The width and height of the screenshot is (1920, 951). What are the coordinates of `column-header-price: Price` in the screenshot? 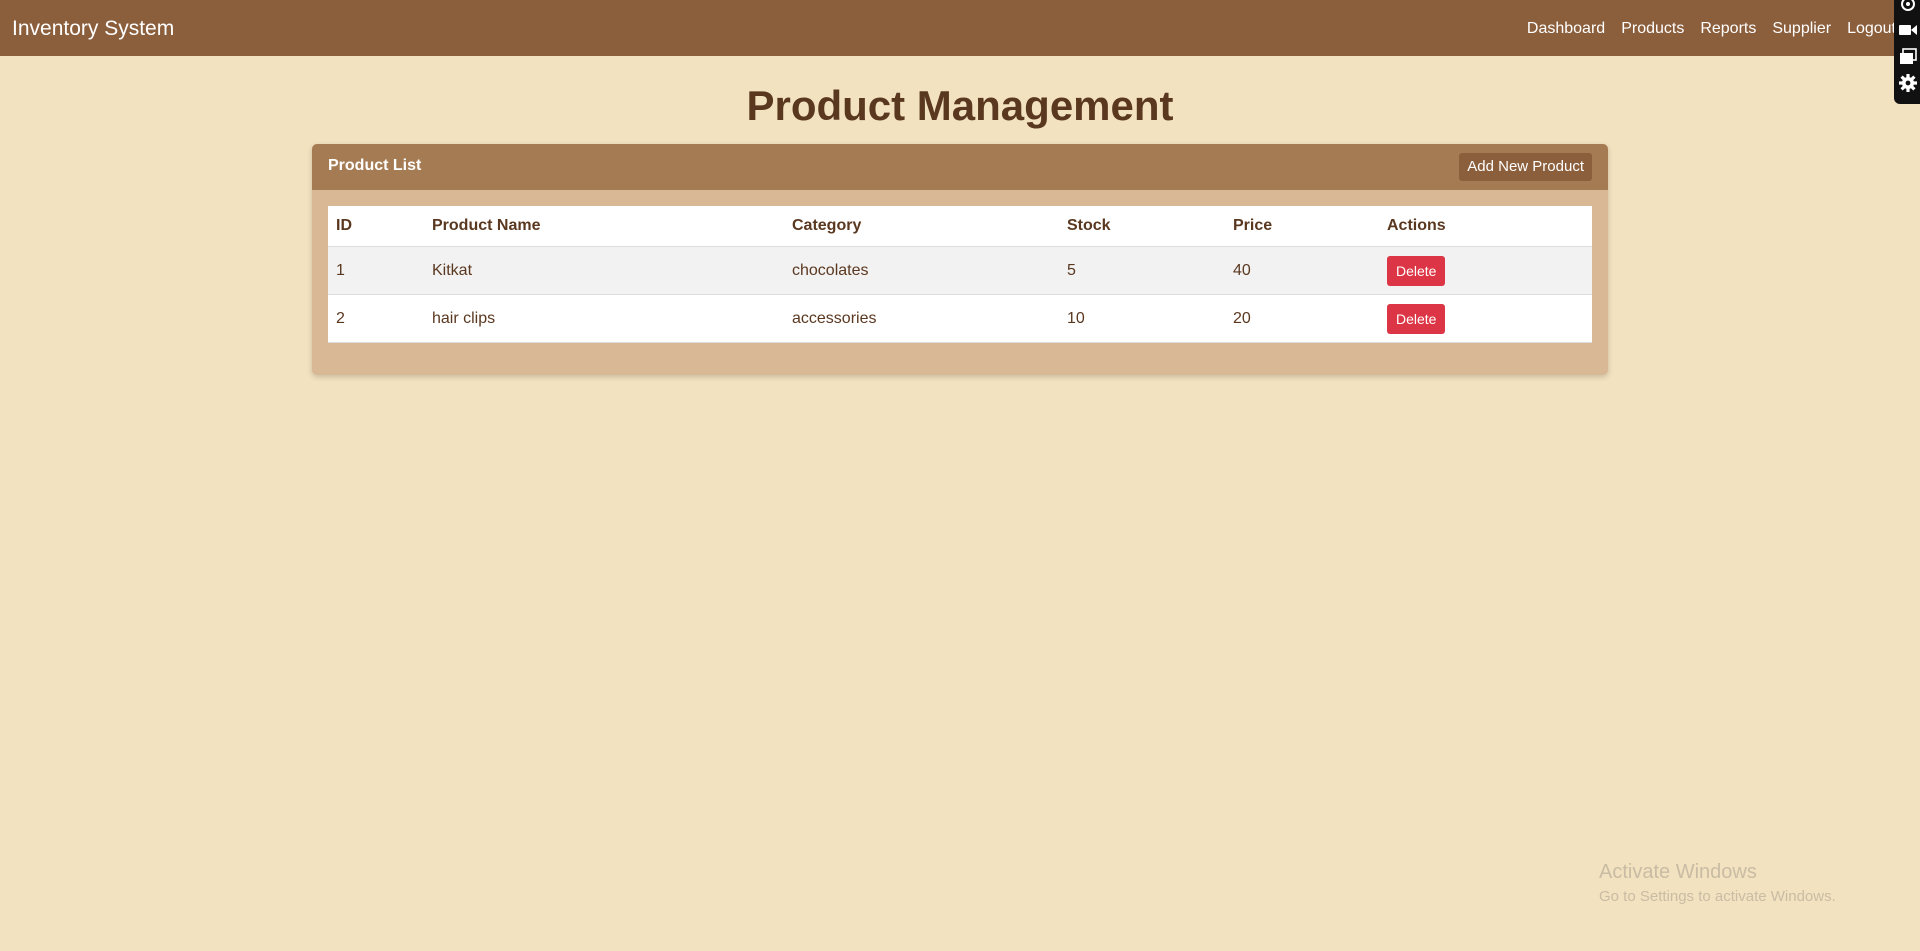 It's located at (1302, 226).